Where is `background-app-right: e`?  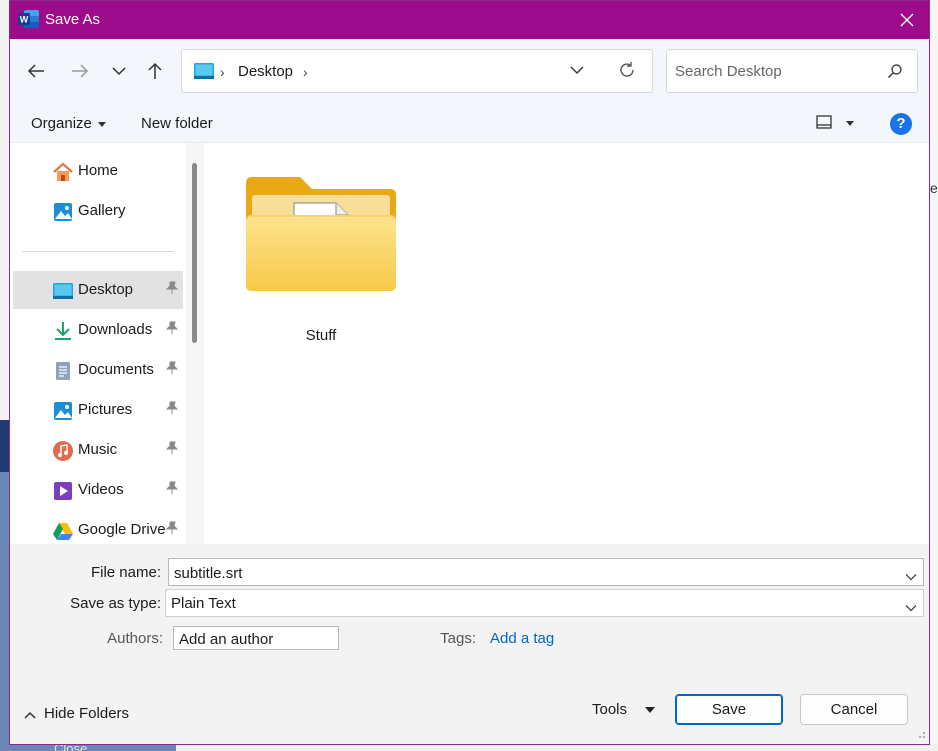 background-app-right: e is located at coordinates (934, 375).